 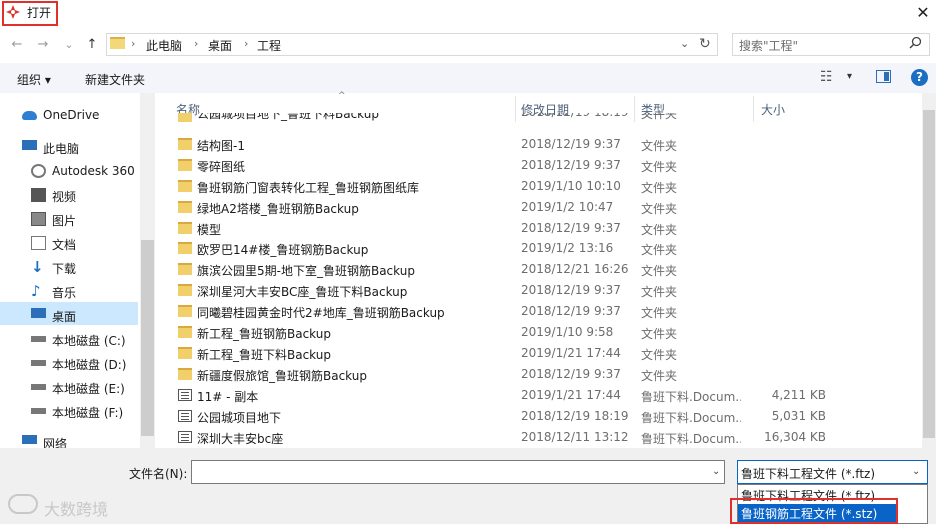 I want to click on file-name: 11# - 副本, so click(x=228, y=397).